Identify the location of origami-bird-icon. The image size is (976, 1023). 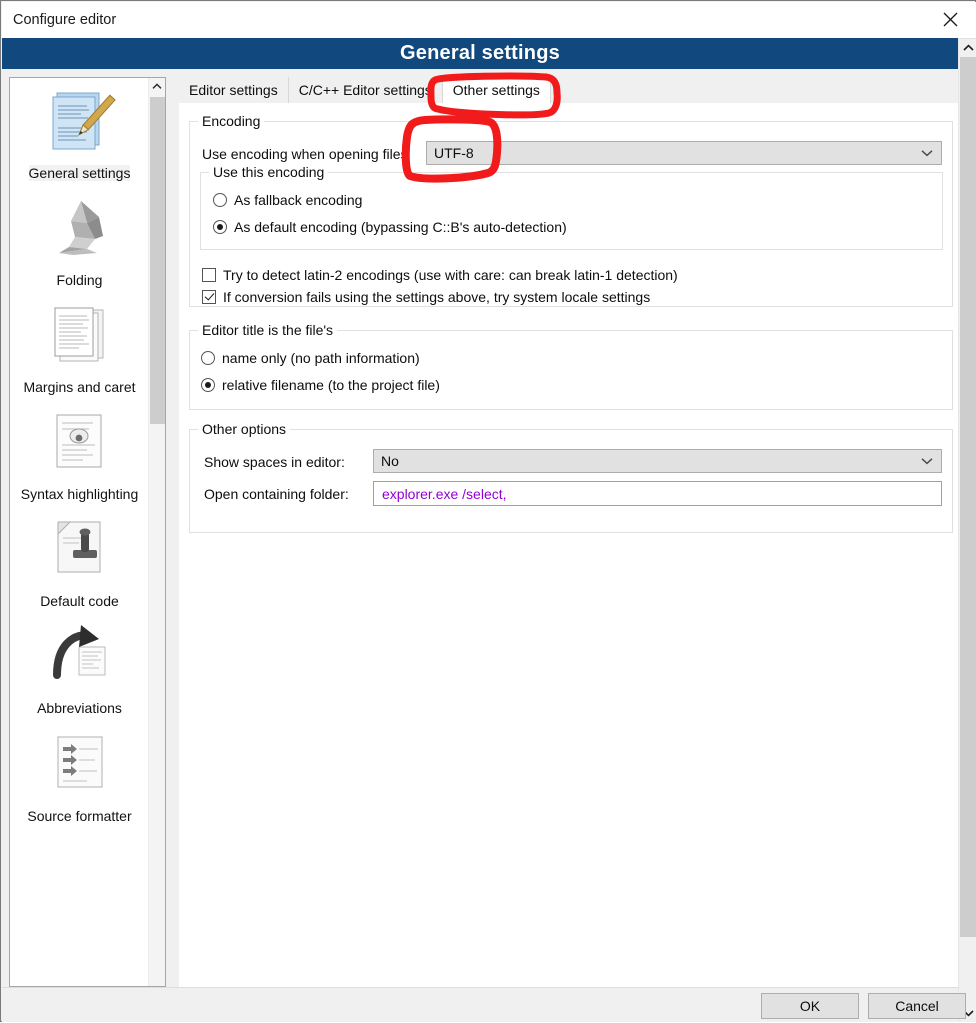
(80, 228).